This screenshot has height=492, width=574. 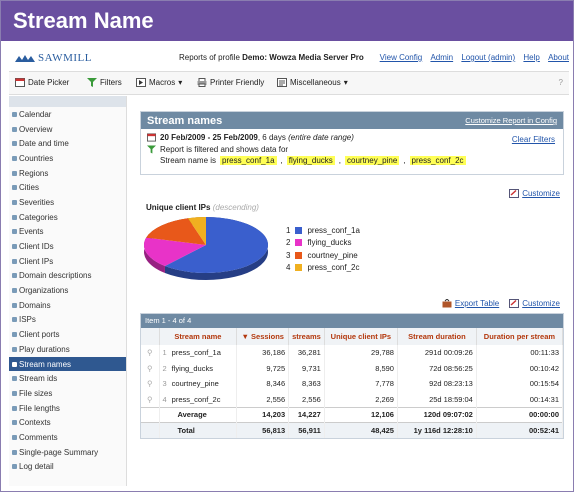 I want to click on sidebar-item: Organizations, so click(x=67, y=290).